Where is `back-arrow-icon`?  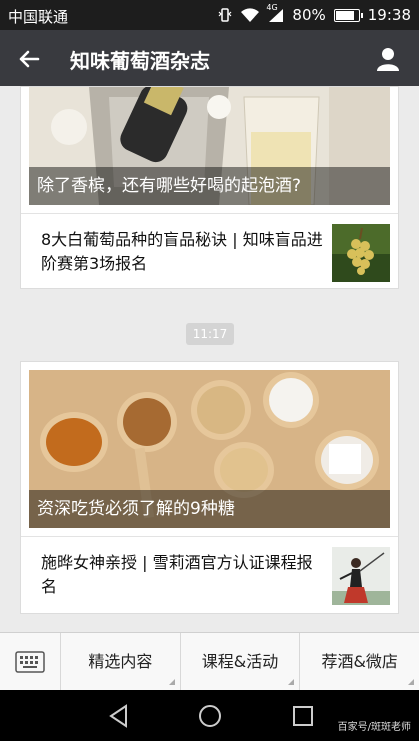 back-arrow-icon is located at coordinates (29, 59).